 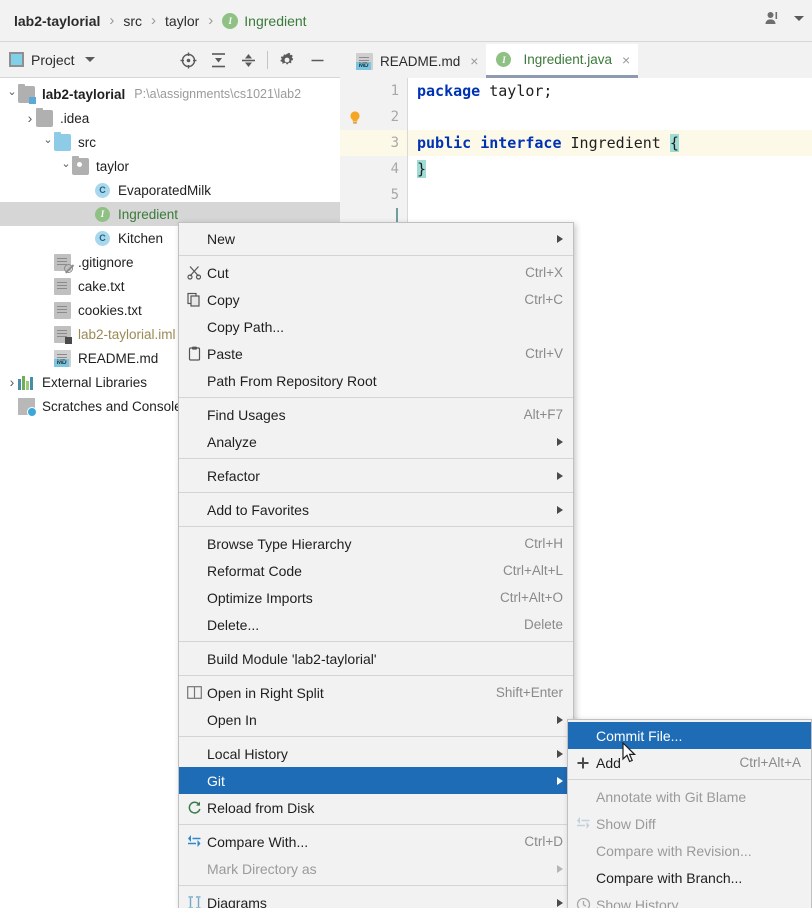 What do you see at coordinates (223, 299) in the screenshot?
I see `menu-label: Copy` at bounding box center [223, 299].